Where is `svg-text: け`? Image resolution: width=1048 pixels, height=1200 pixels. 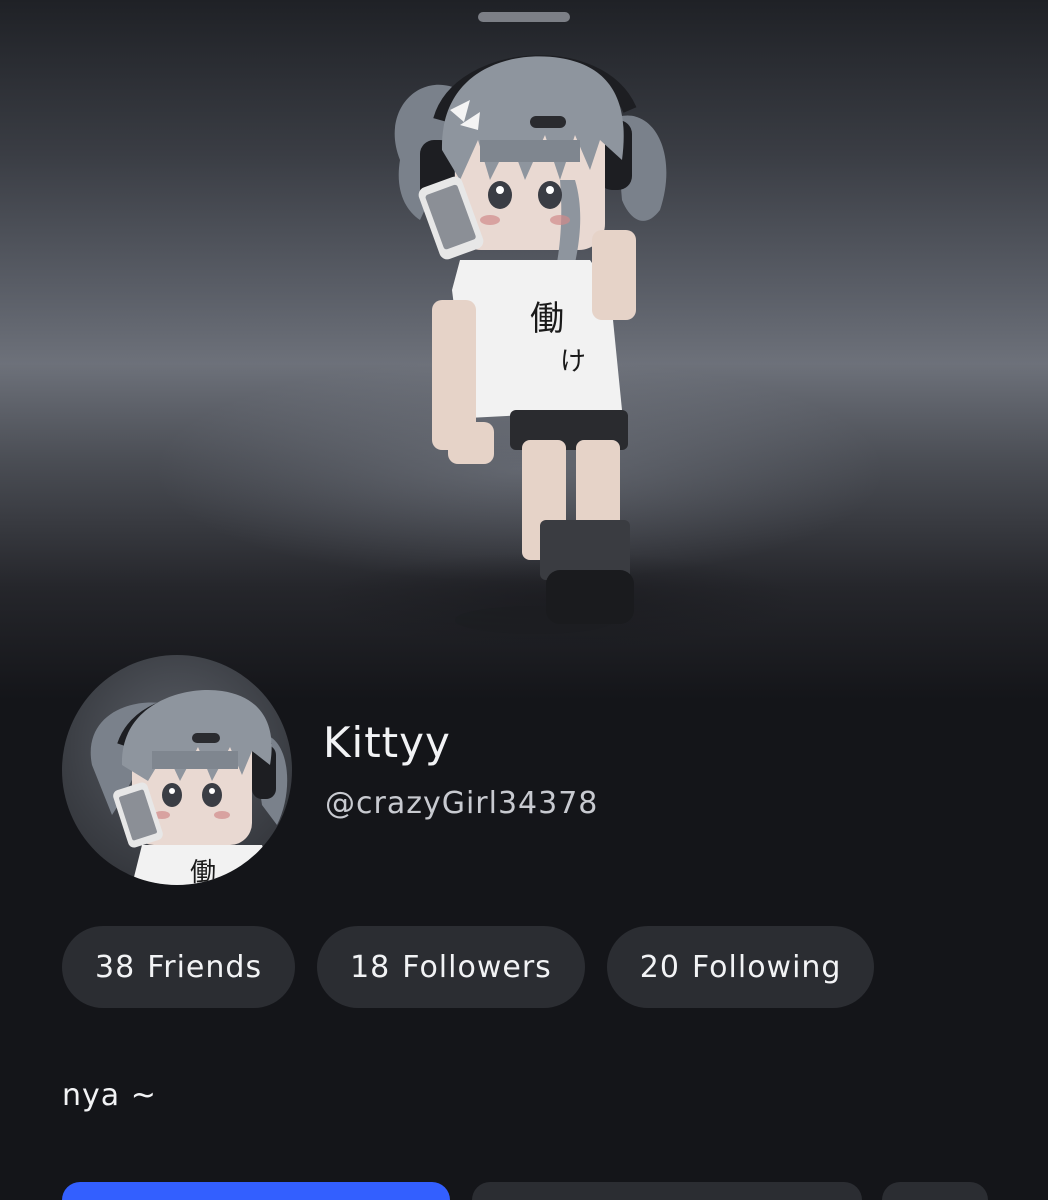 svg-text: け is located at coordinates (573, 362).